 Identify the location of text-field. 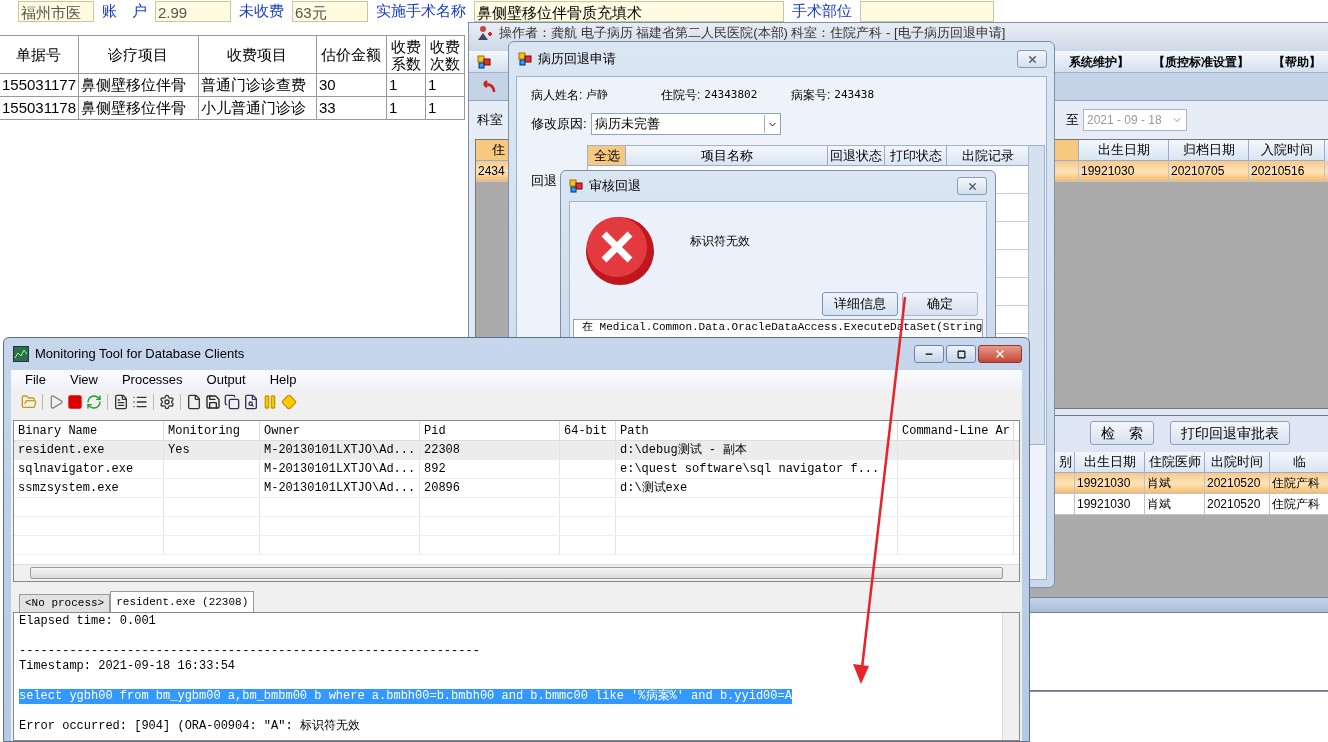
(927, 11).